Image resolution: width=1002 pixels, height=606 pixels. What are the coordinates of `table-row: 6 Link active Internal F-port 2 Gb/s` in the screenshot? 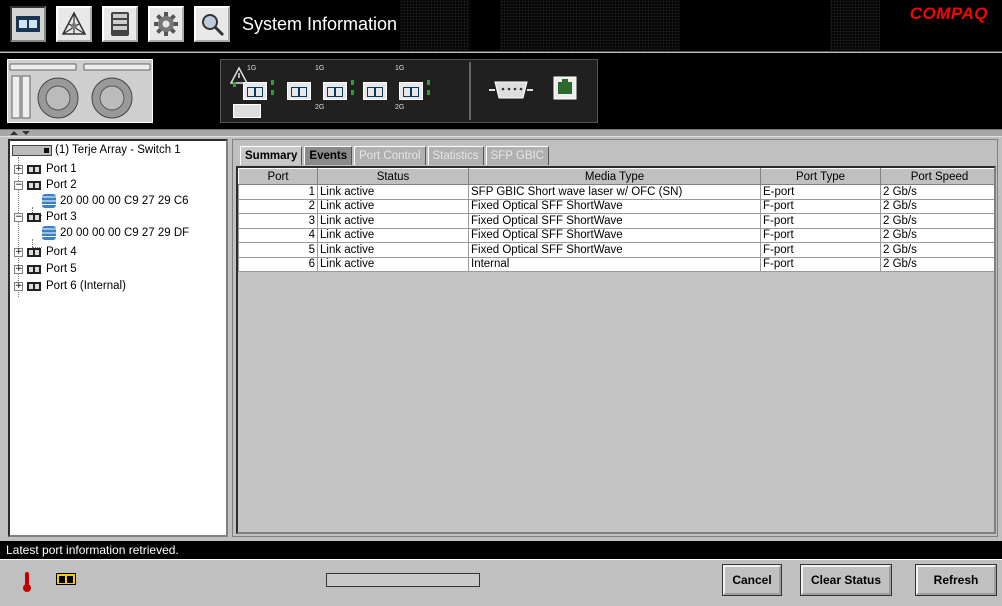 It's located at (616, 264).